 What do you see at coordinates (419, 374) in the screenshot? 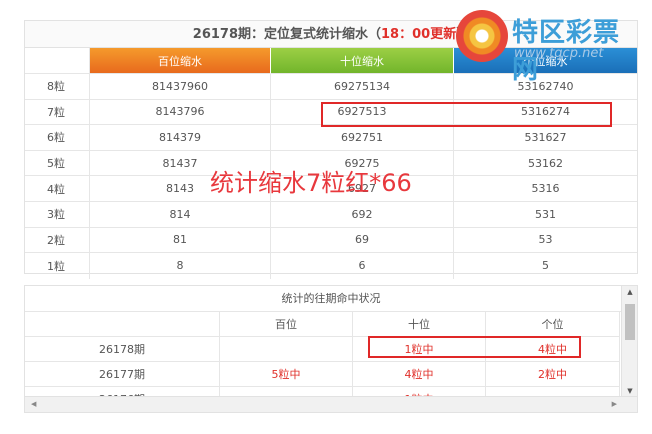
I see `history-shi: 4粒中` at bounding box center [419, 374].